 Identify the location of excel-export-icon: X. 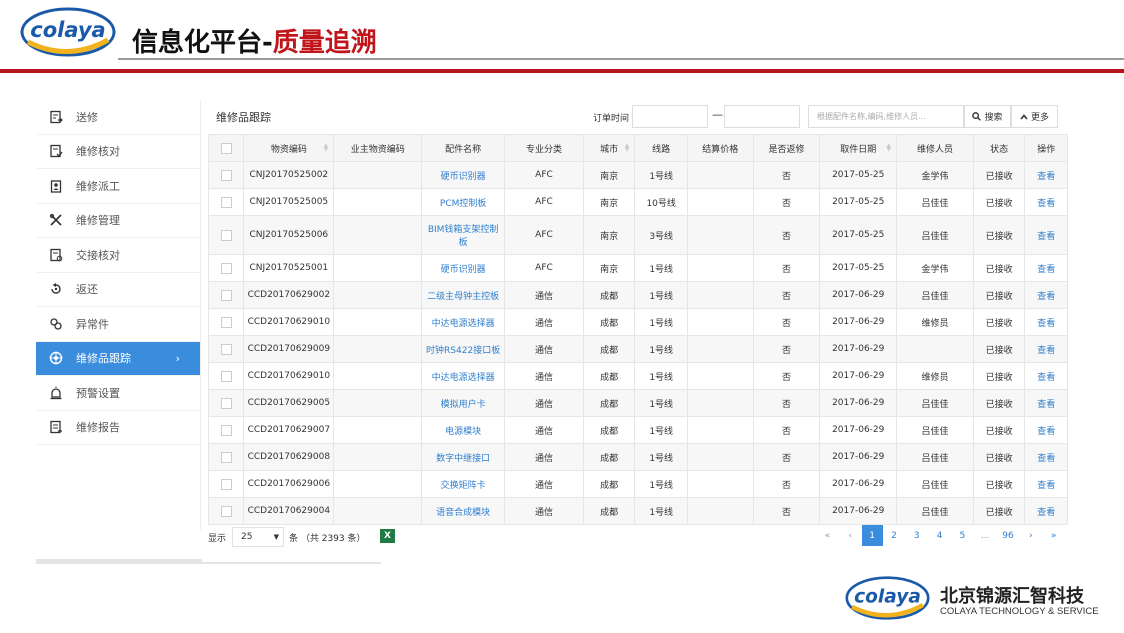
(387, 536).